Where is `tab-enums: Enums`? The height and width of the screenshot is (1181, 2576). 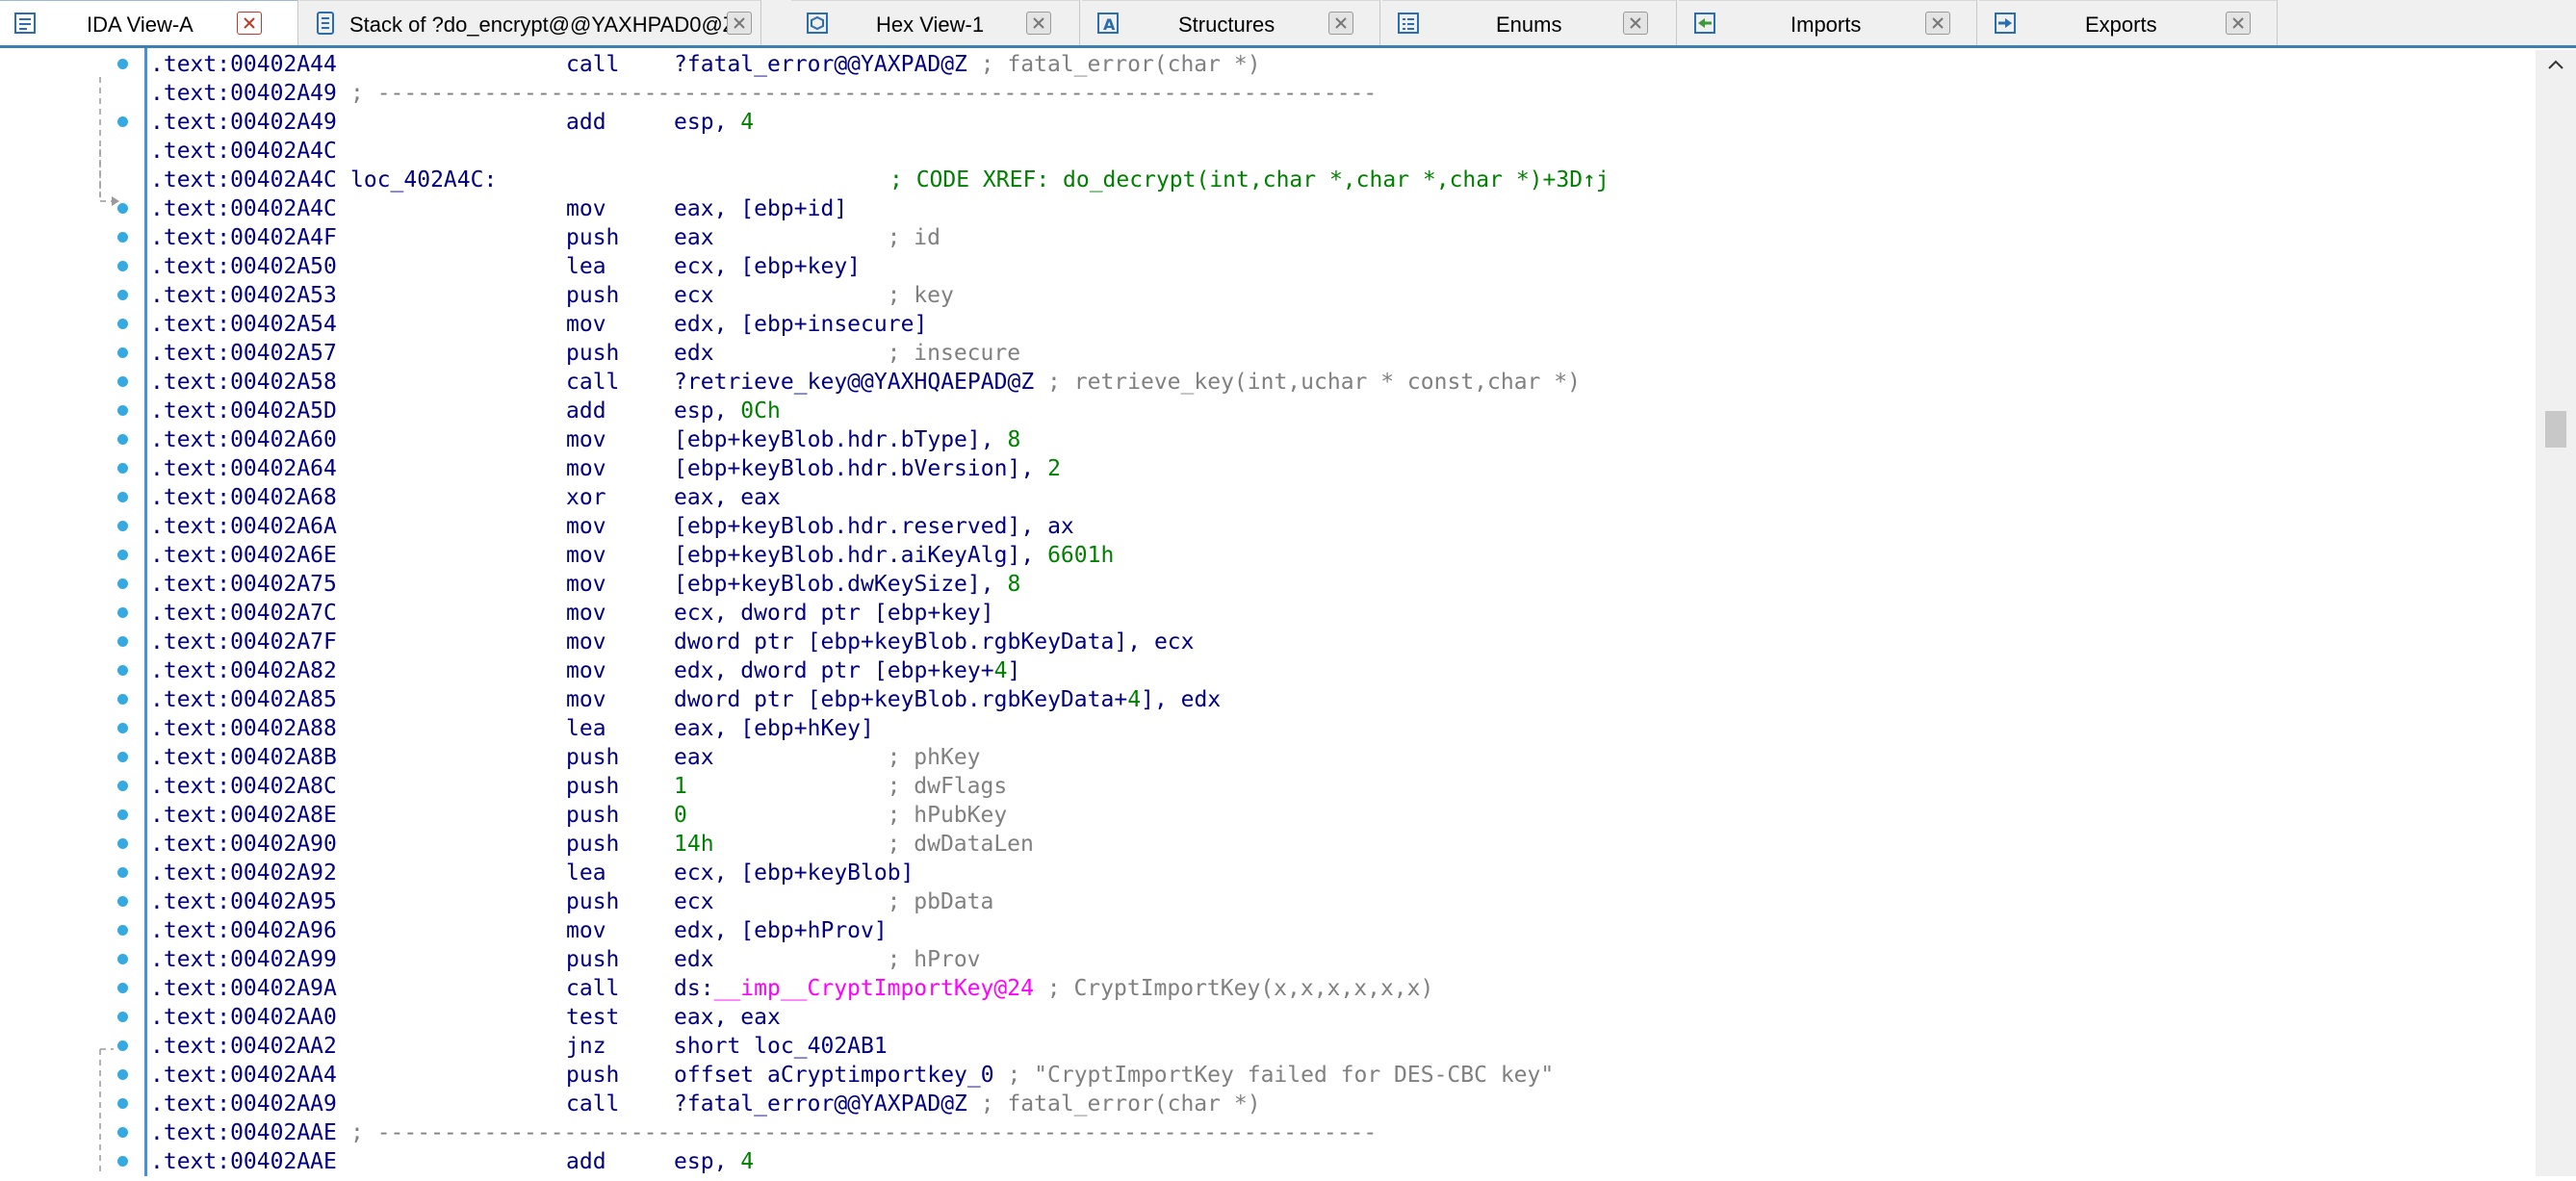 tab-enums: Enums is located at coordinates (1529, 23).